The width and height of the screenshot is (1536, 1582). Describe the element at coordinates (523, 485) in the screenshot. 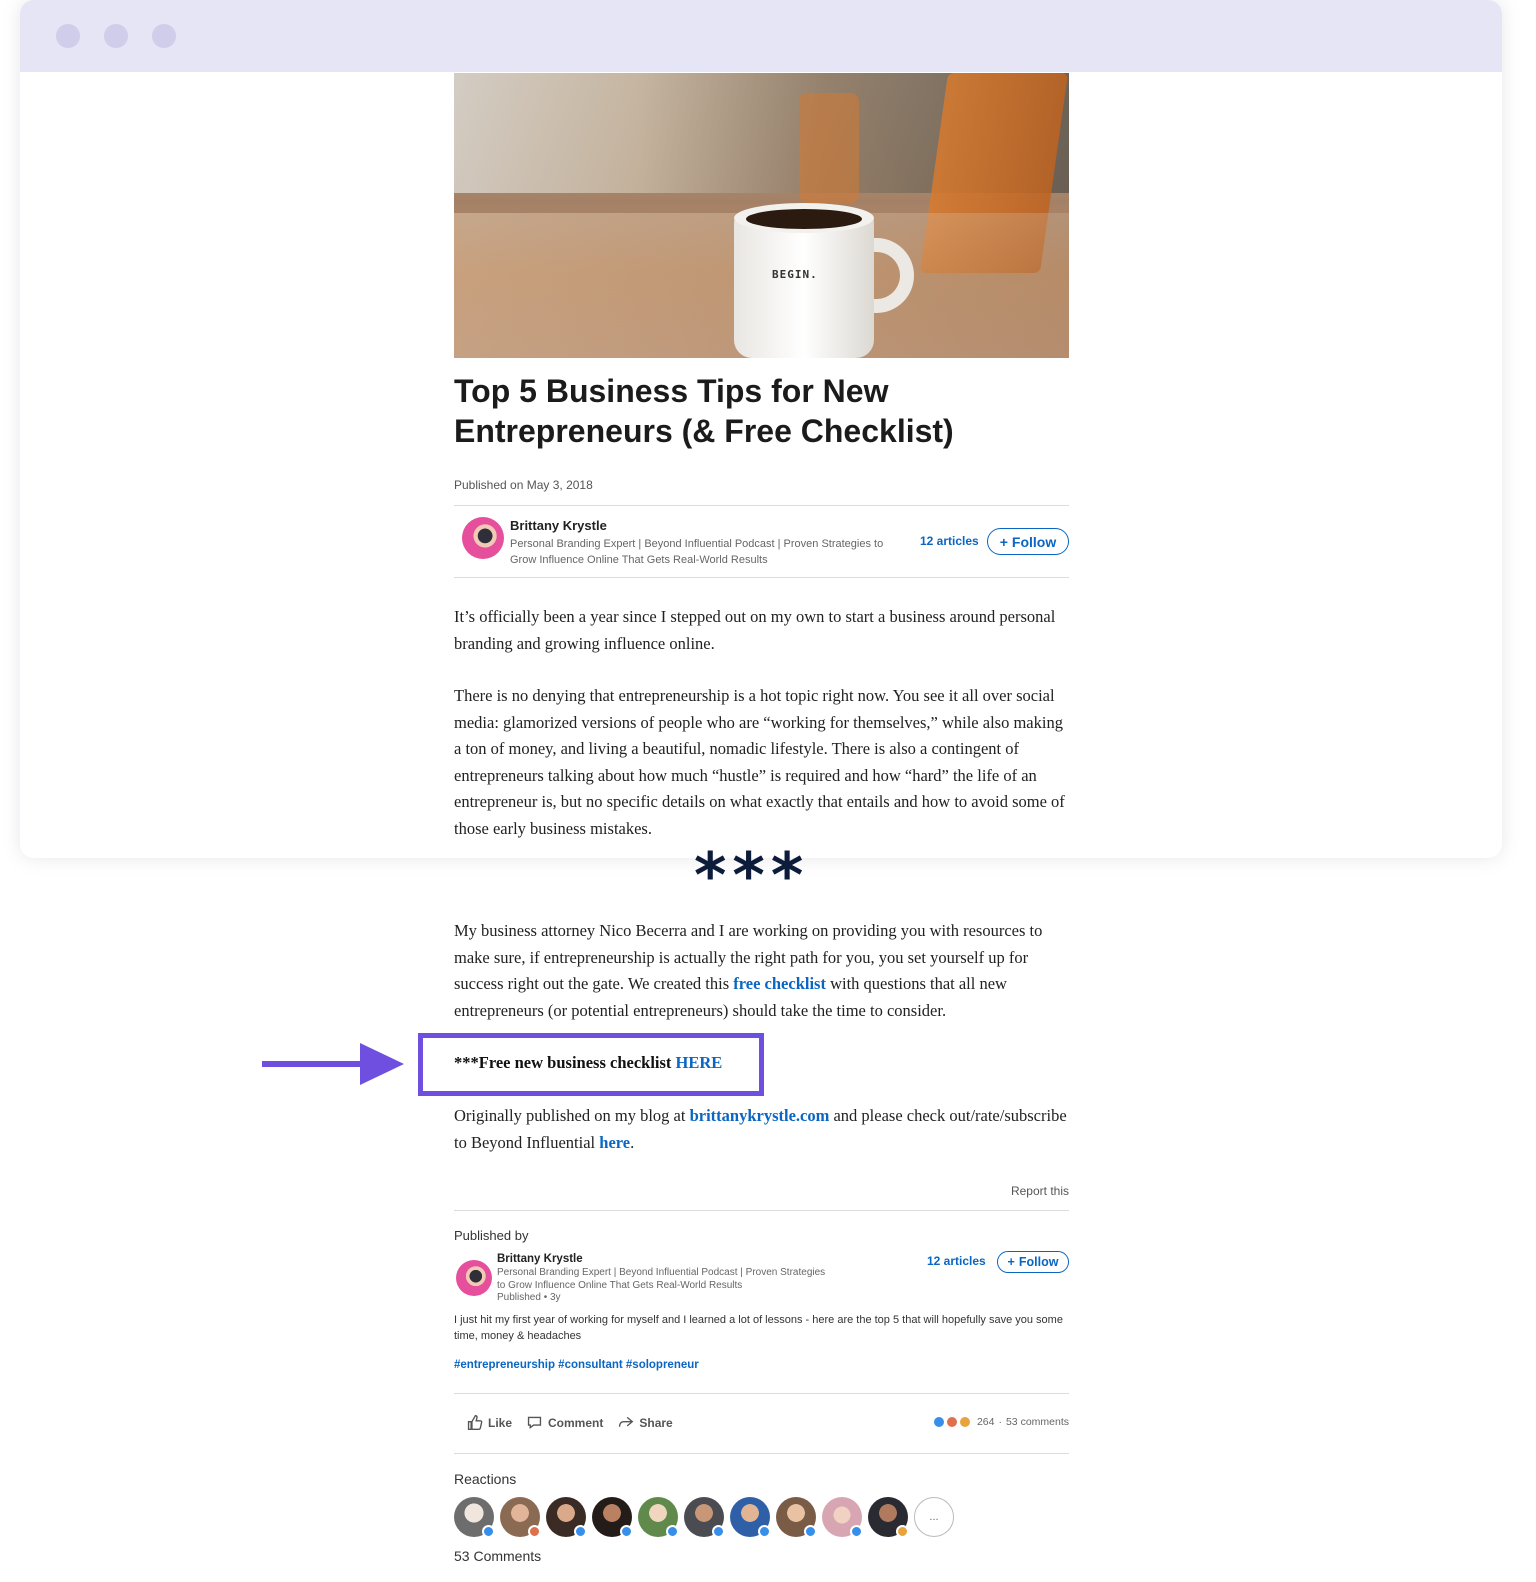

I see `published-date: Published on May 3, 2018` at that location.